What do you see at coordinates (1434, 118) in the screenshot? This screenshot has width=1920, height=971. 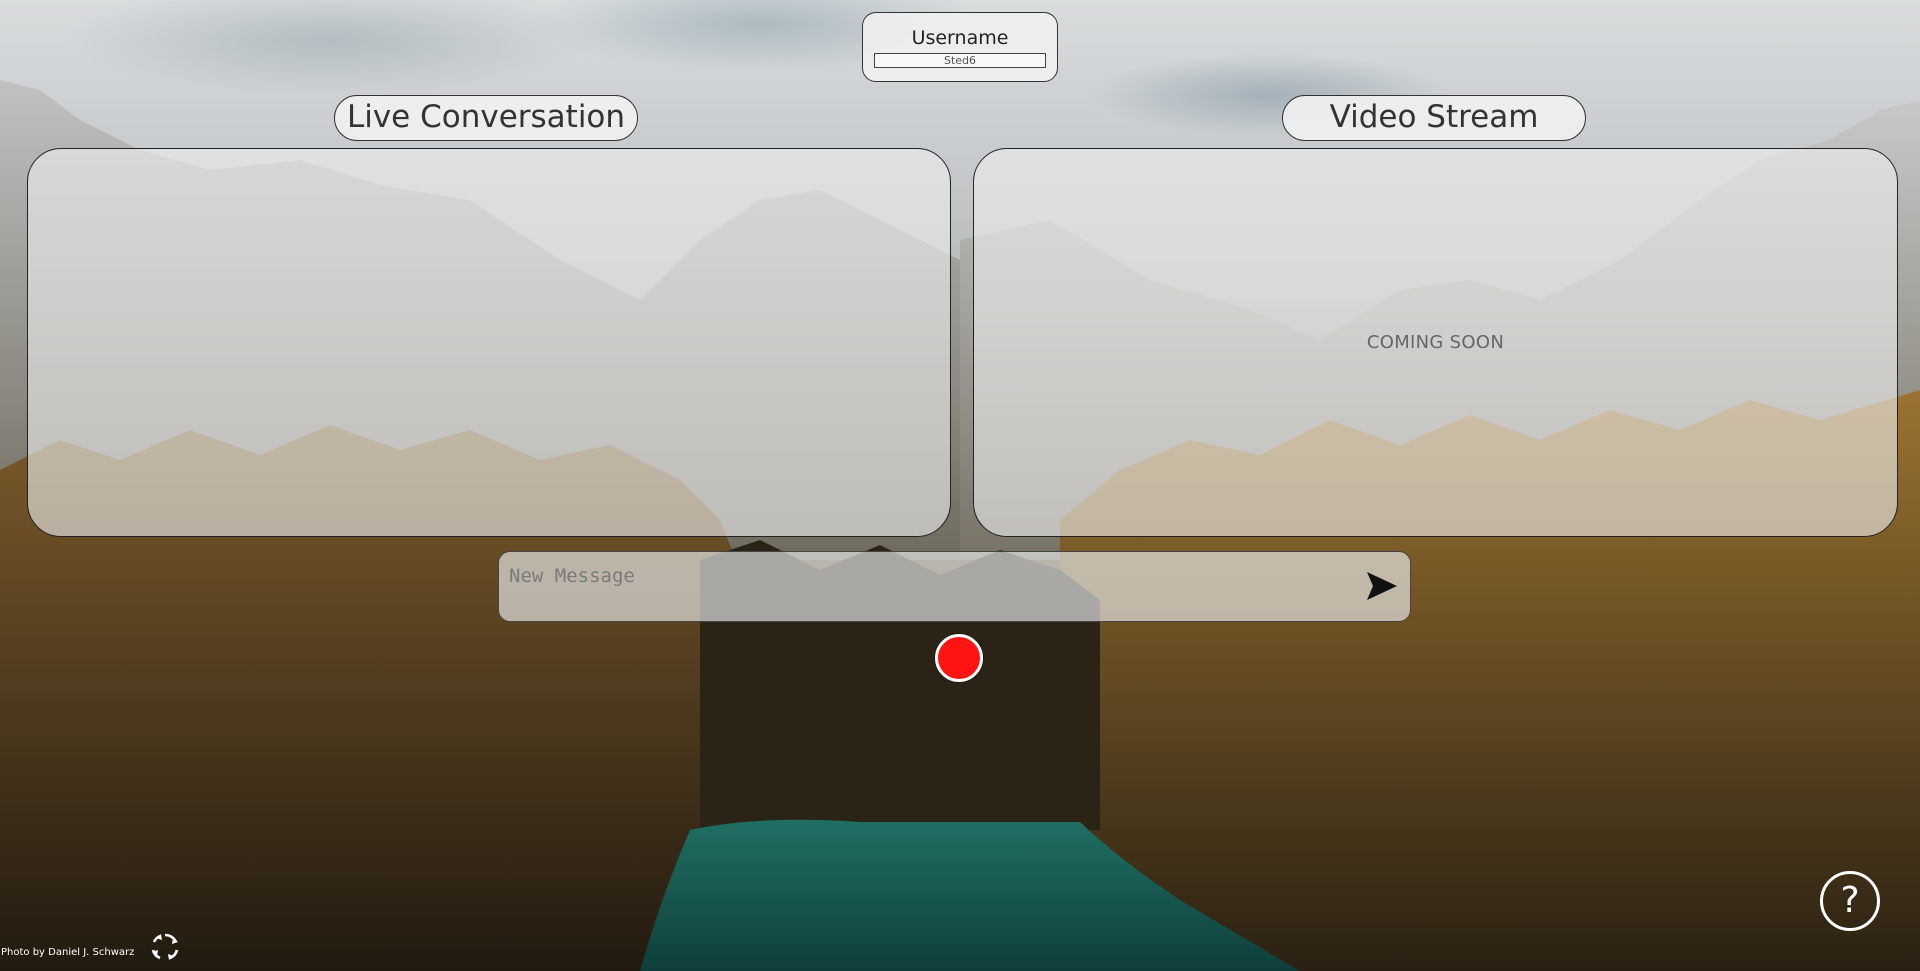 I see `video-stream-header: Video Stream` at bounding box center [1434, 118].